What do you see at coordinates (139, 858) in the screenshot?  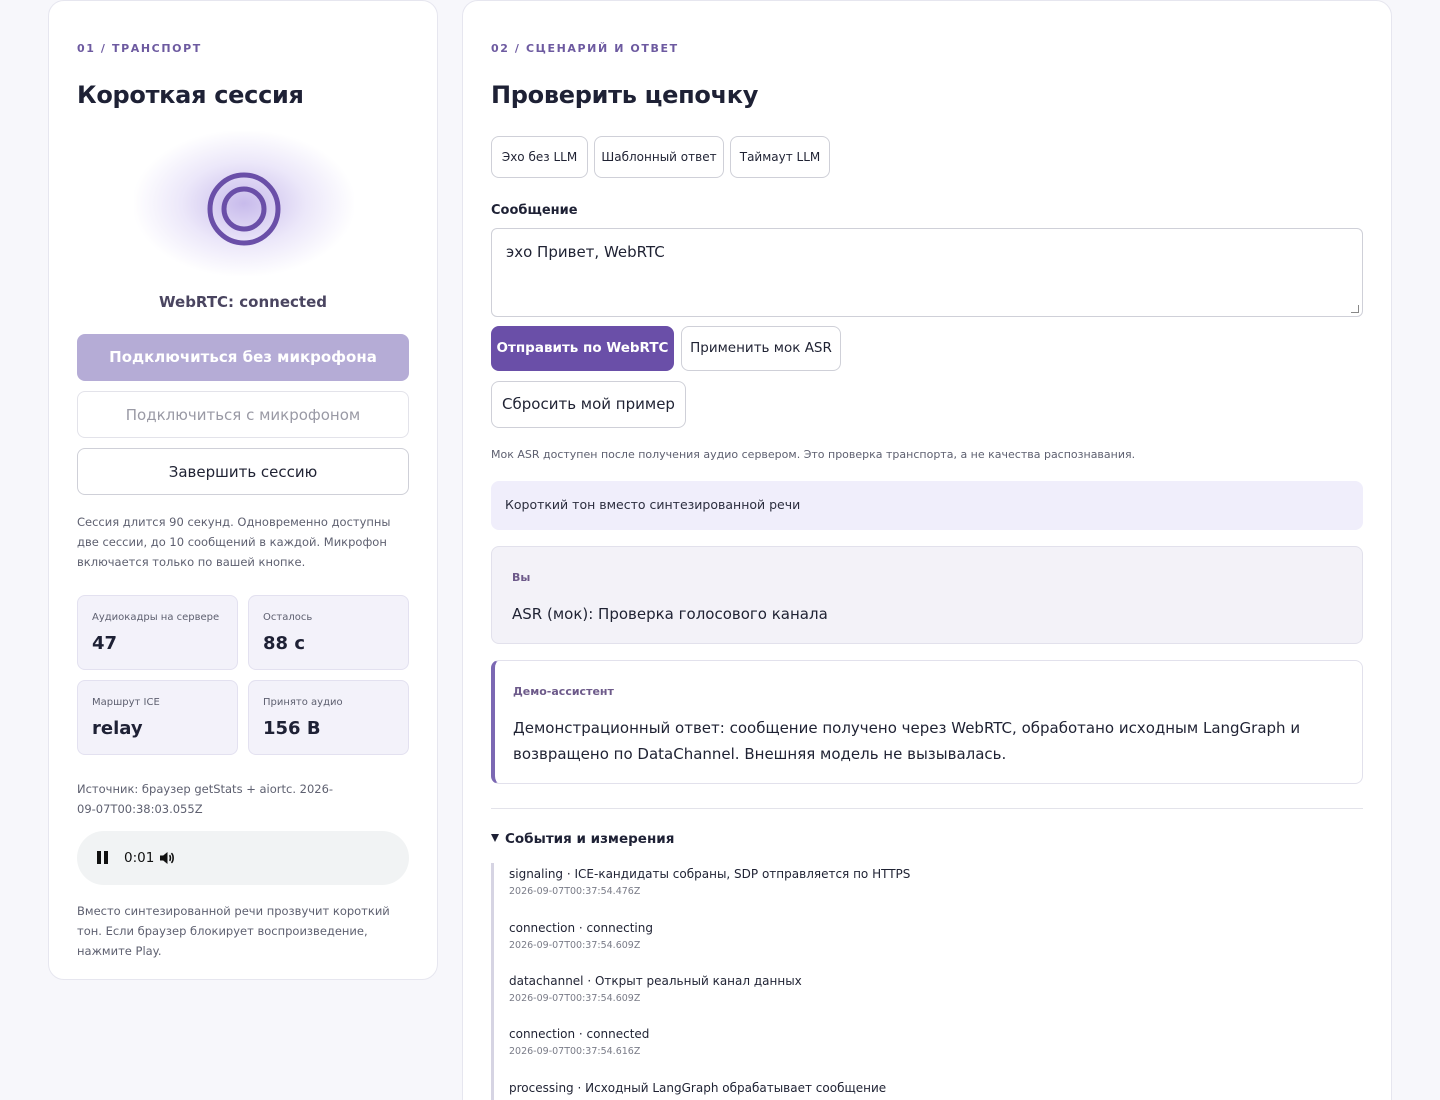 I see `audio-time: 0:01` at bounding box center [139, 858].